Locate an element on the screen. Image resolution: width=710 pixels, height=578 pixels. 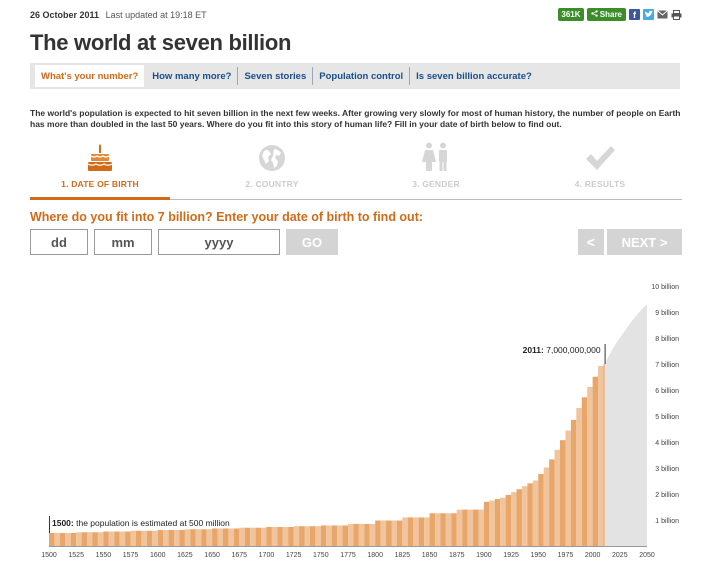
go-button: GO is located at coordinates (312, 242).